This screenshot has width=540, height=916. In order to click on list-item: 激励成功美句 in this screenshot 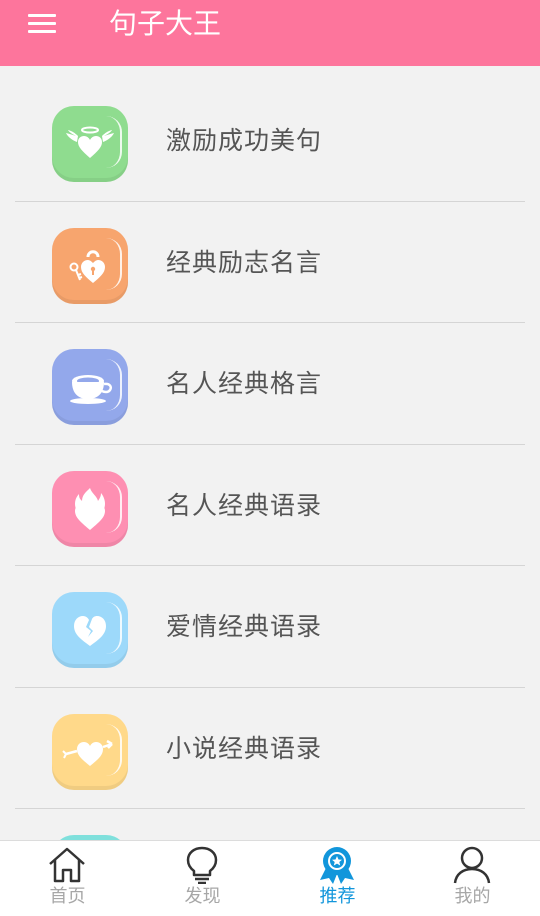, I will do `click(270, 141)`.